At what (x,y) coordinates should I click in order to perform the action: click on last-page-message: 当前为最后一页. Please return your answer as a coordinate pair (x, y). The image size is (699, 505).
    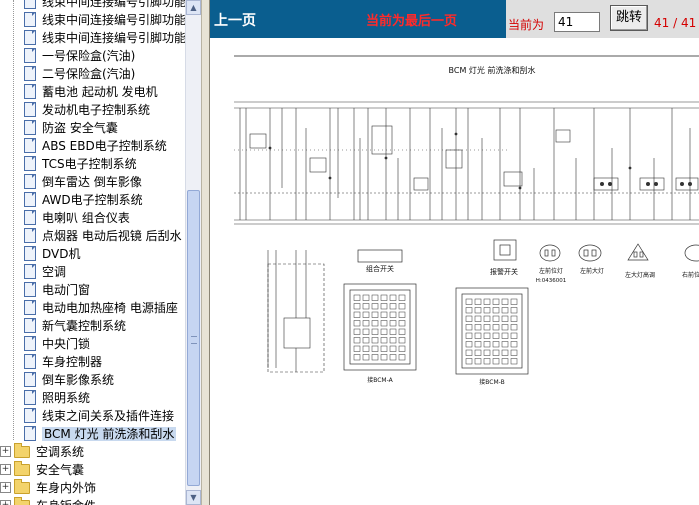
    Looking at the image, I should click on (412, 21).